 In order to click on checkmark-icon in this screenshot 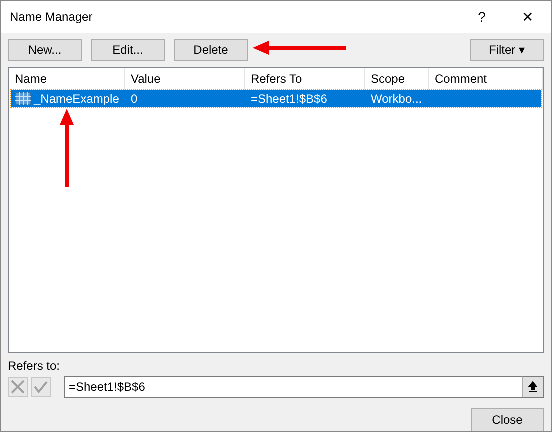, I will do `click(41, 387)`.